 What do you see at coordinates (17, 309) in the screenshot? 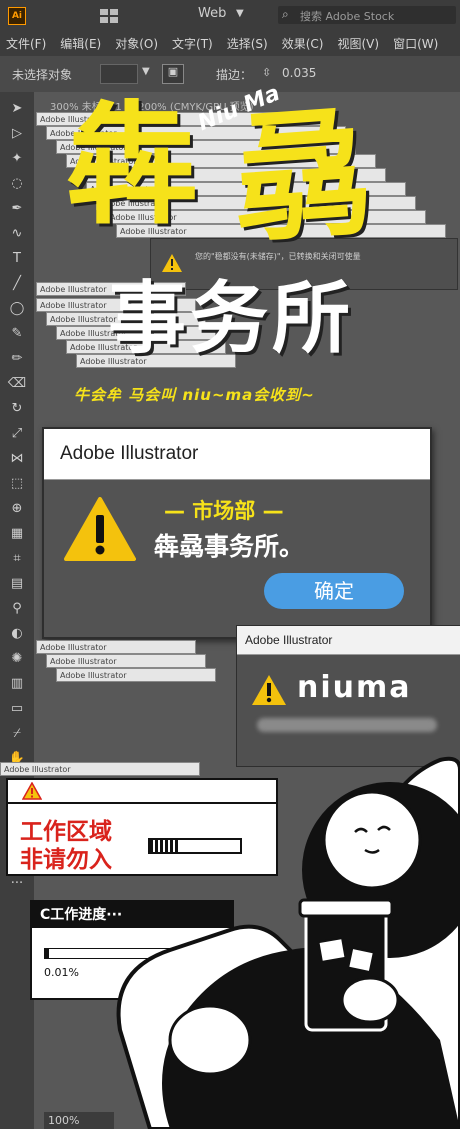
I see `ellipse-tool-icon: ◯` at bounding box center [17, 309].